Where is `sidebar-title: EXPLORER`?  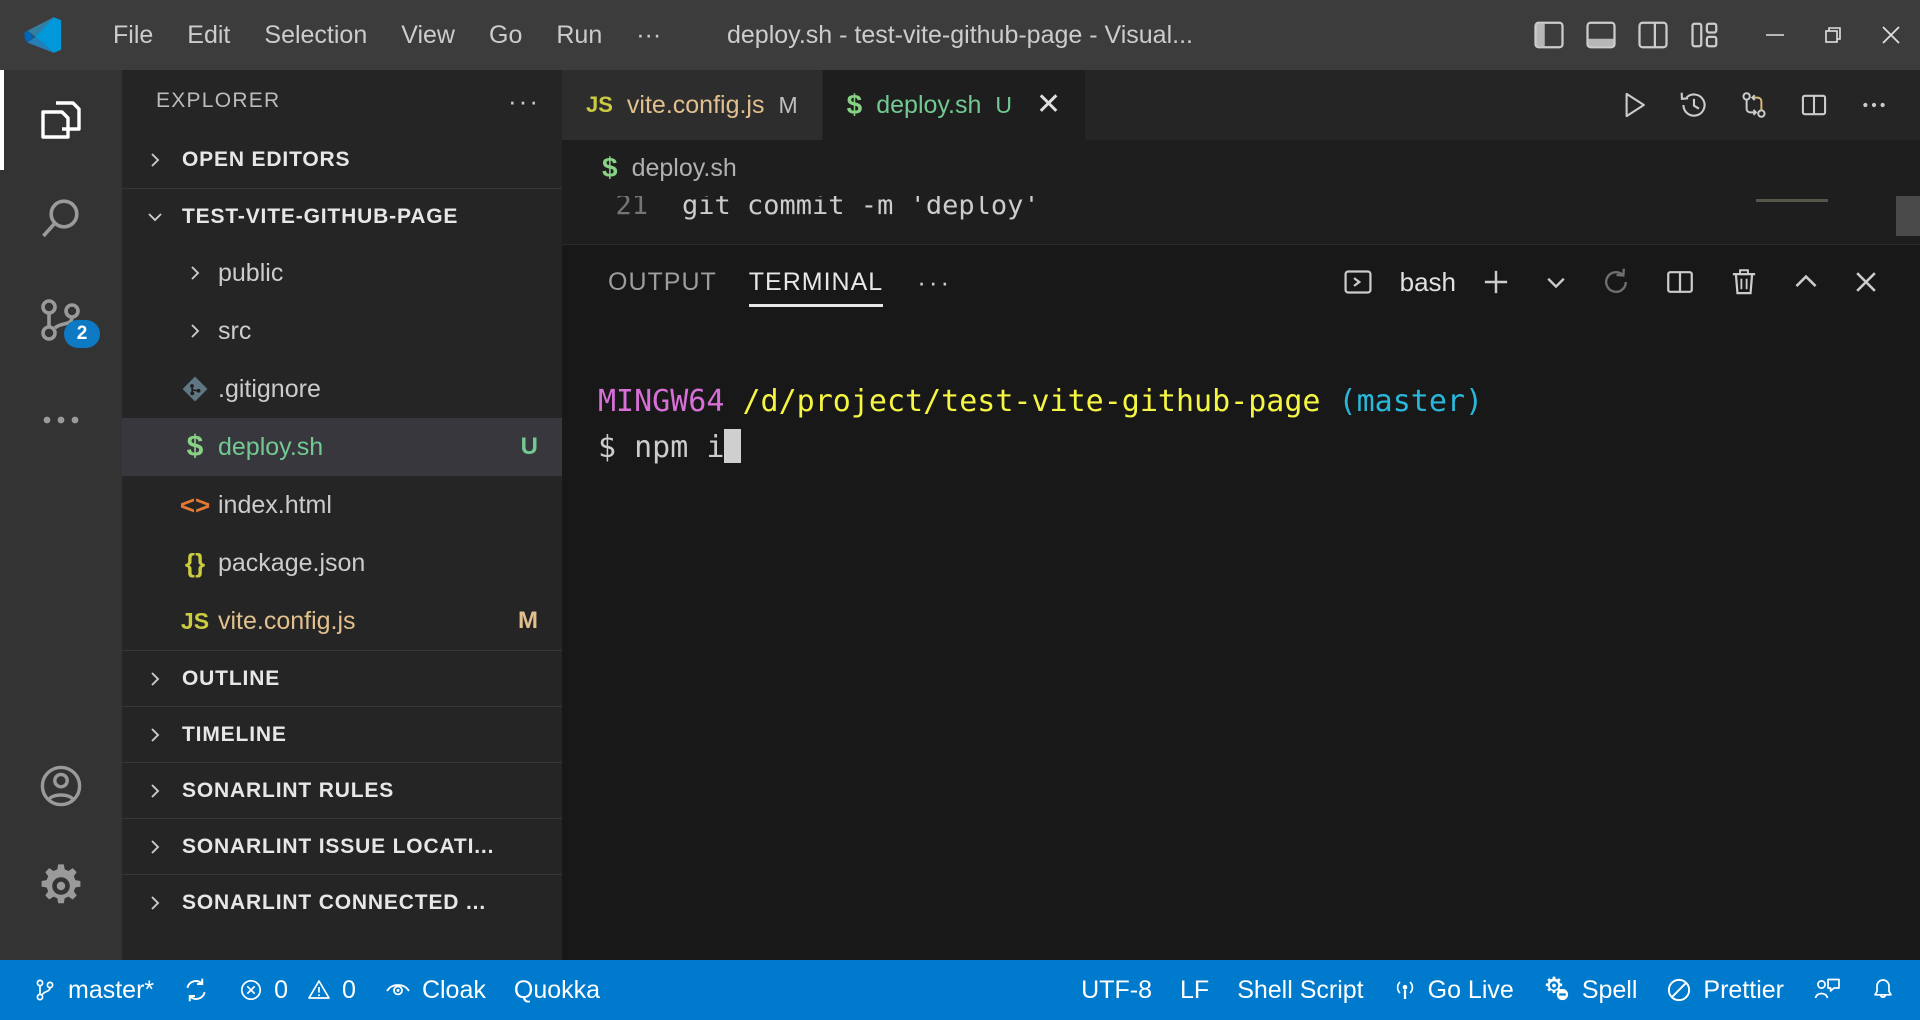
sidebar-title: EXPLORER is located at coordinates (218, 100).